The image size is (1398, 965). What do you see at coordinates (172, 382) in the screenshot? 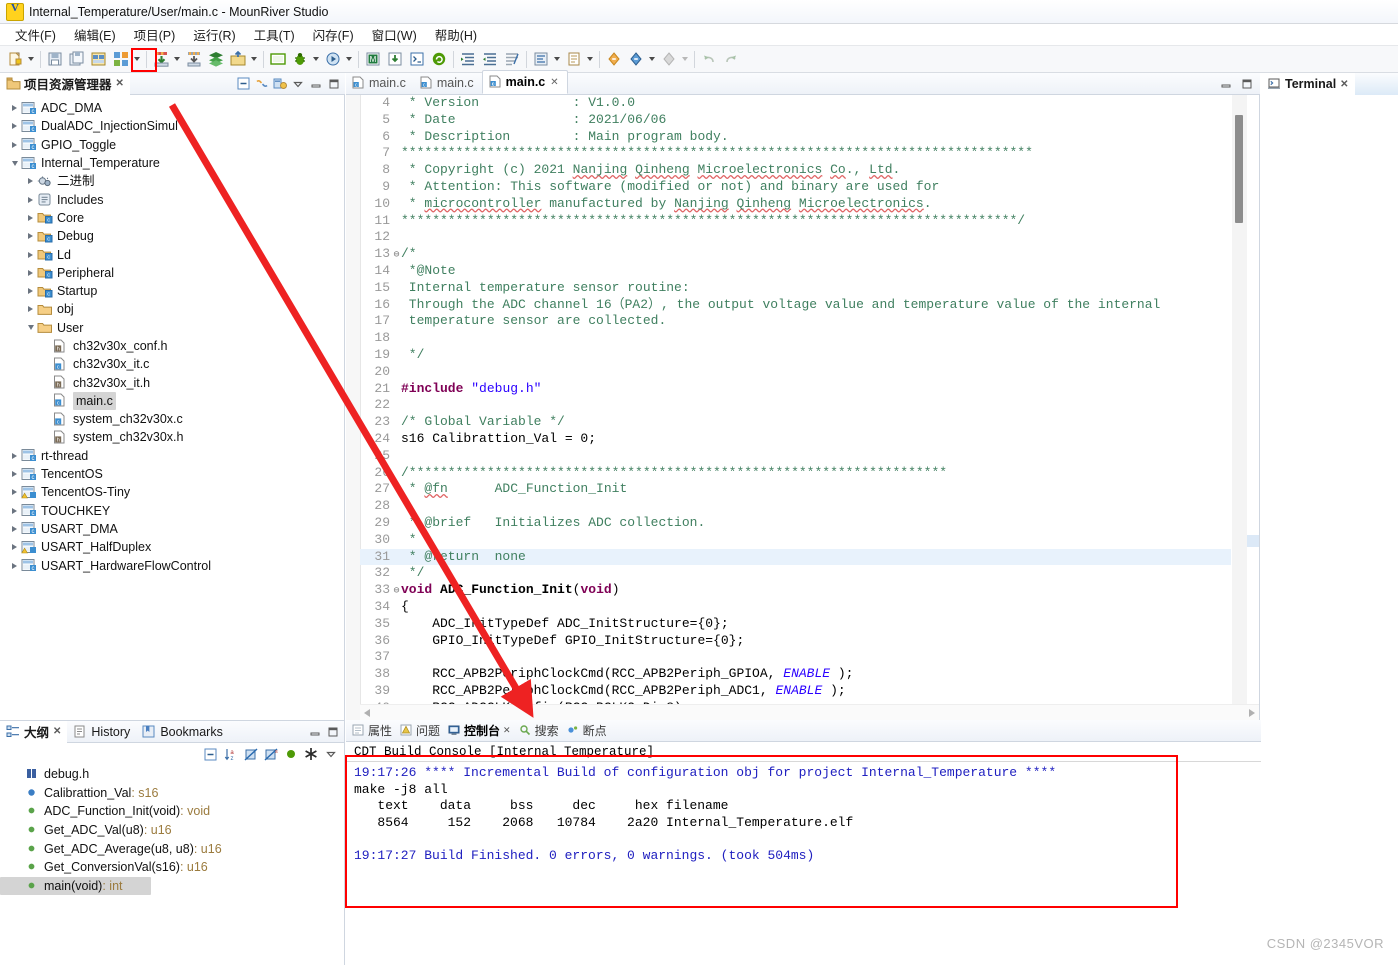
I see `tree-item-ch32v30x_it.h: h ch32v30x_it.h` at bounding box center [172, 382].